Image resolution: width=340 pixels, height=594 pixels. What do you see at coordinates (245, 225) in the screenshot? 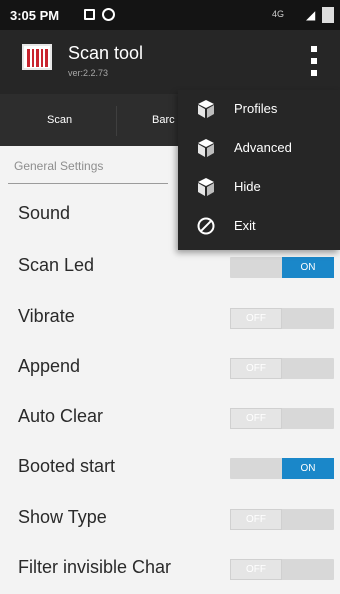
I see `menu-item-label: Exit` at bounding box center [245, 225].